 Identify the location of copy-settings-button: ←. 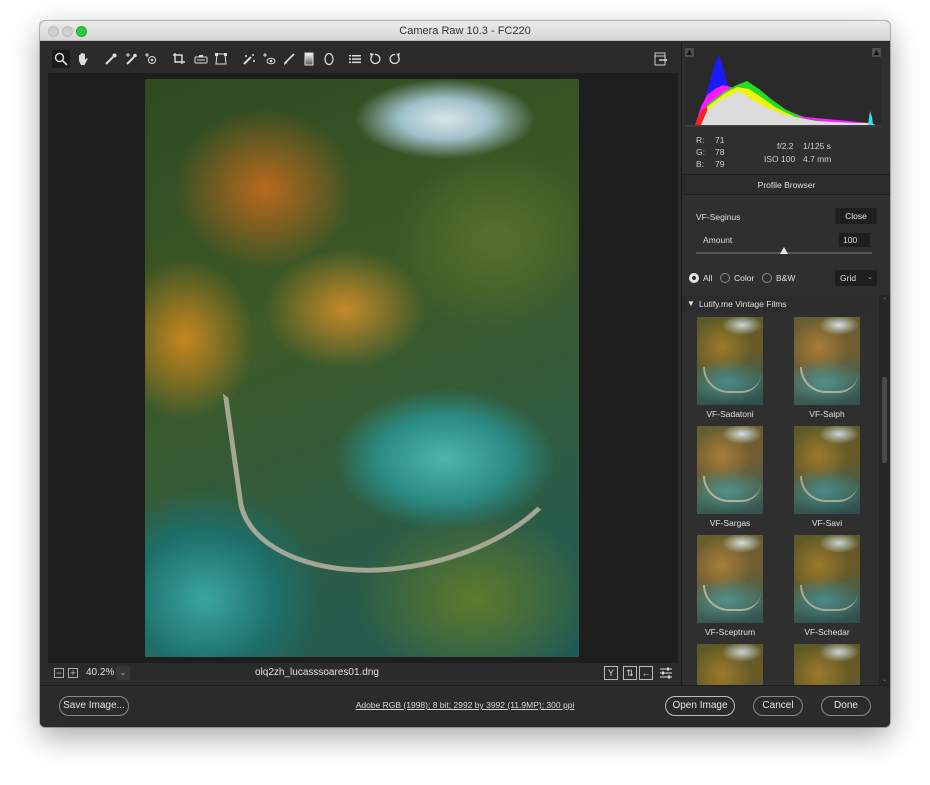
(646, 673).